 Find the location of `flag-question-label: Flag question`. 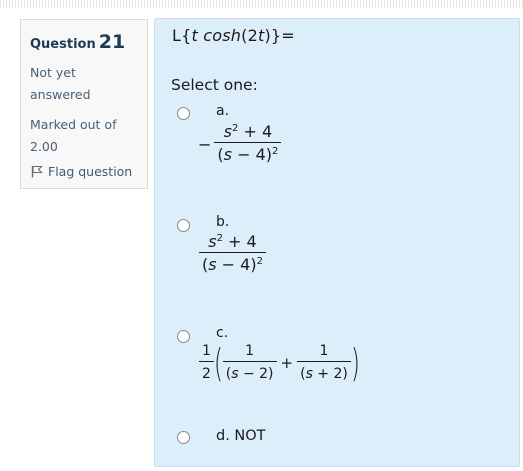

flag-question-label: Flag question is located at coordinates (90, 171).